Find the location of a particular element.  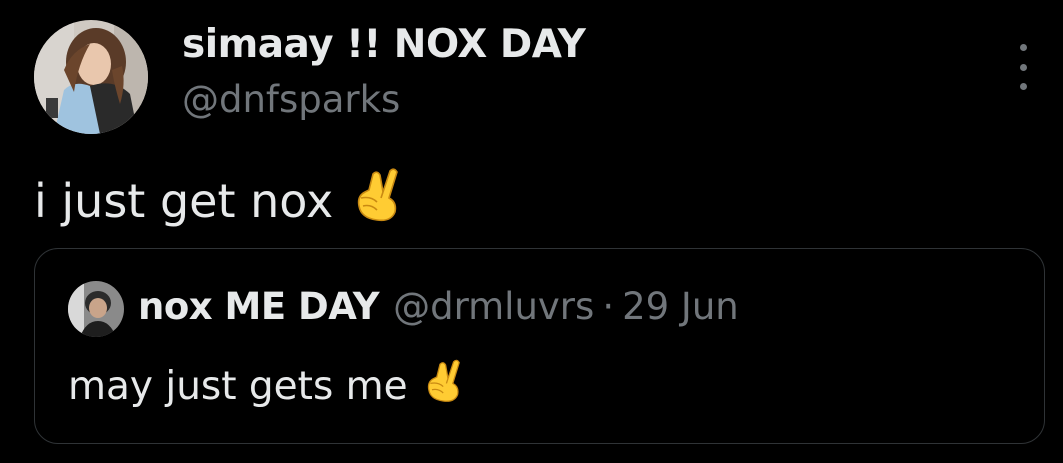

tweet-text: i just get nox is located at coordinates (218, 200).